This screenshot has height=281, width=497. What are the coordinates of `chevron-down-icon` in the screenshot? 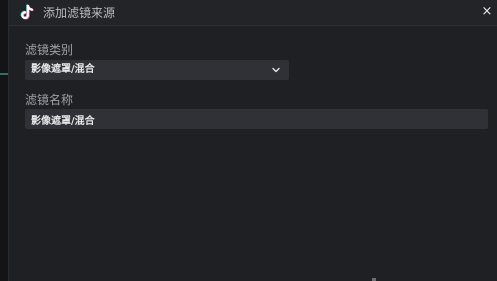 It's located at (276, 70).